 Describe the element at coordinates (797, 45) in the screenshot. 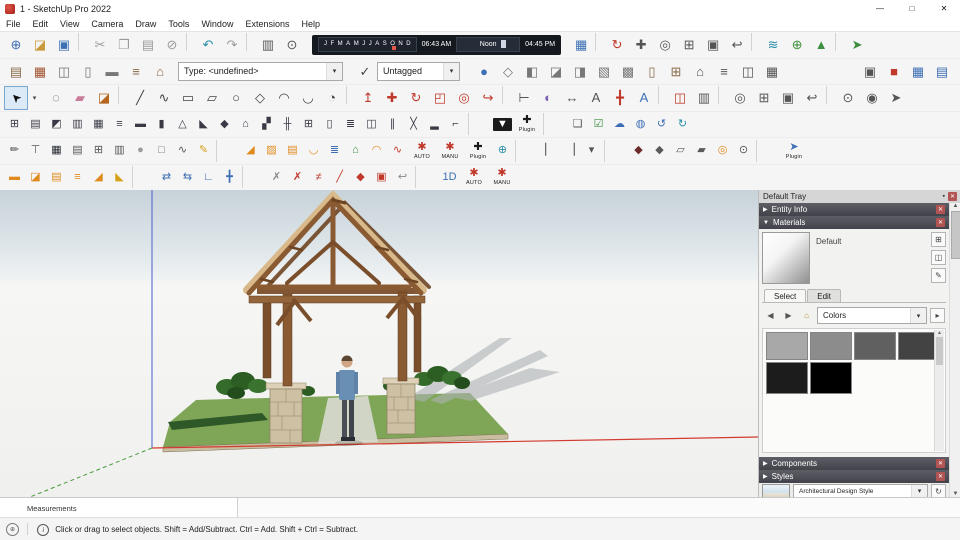

I see `add-location-icon: ⊕` at that location.